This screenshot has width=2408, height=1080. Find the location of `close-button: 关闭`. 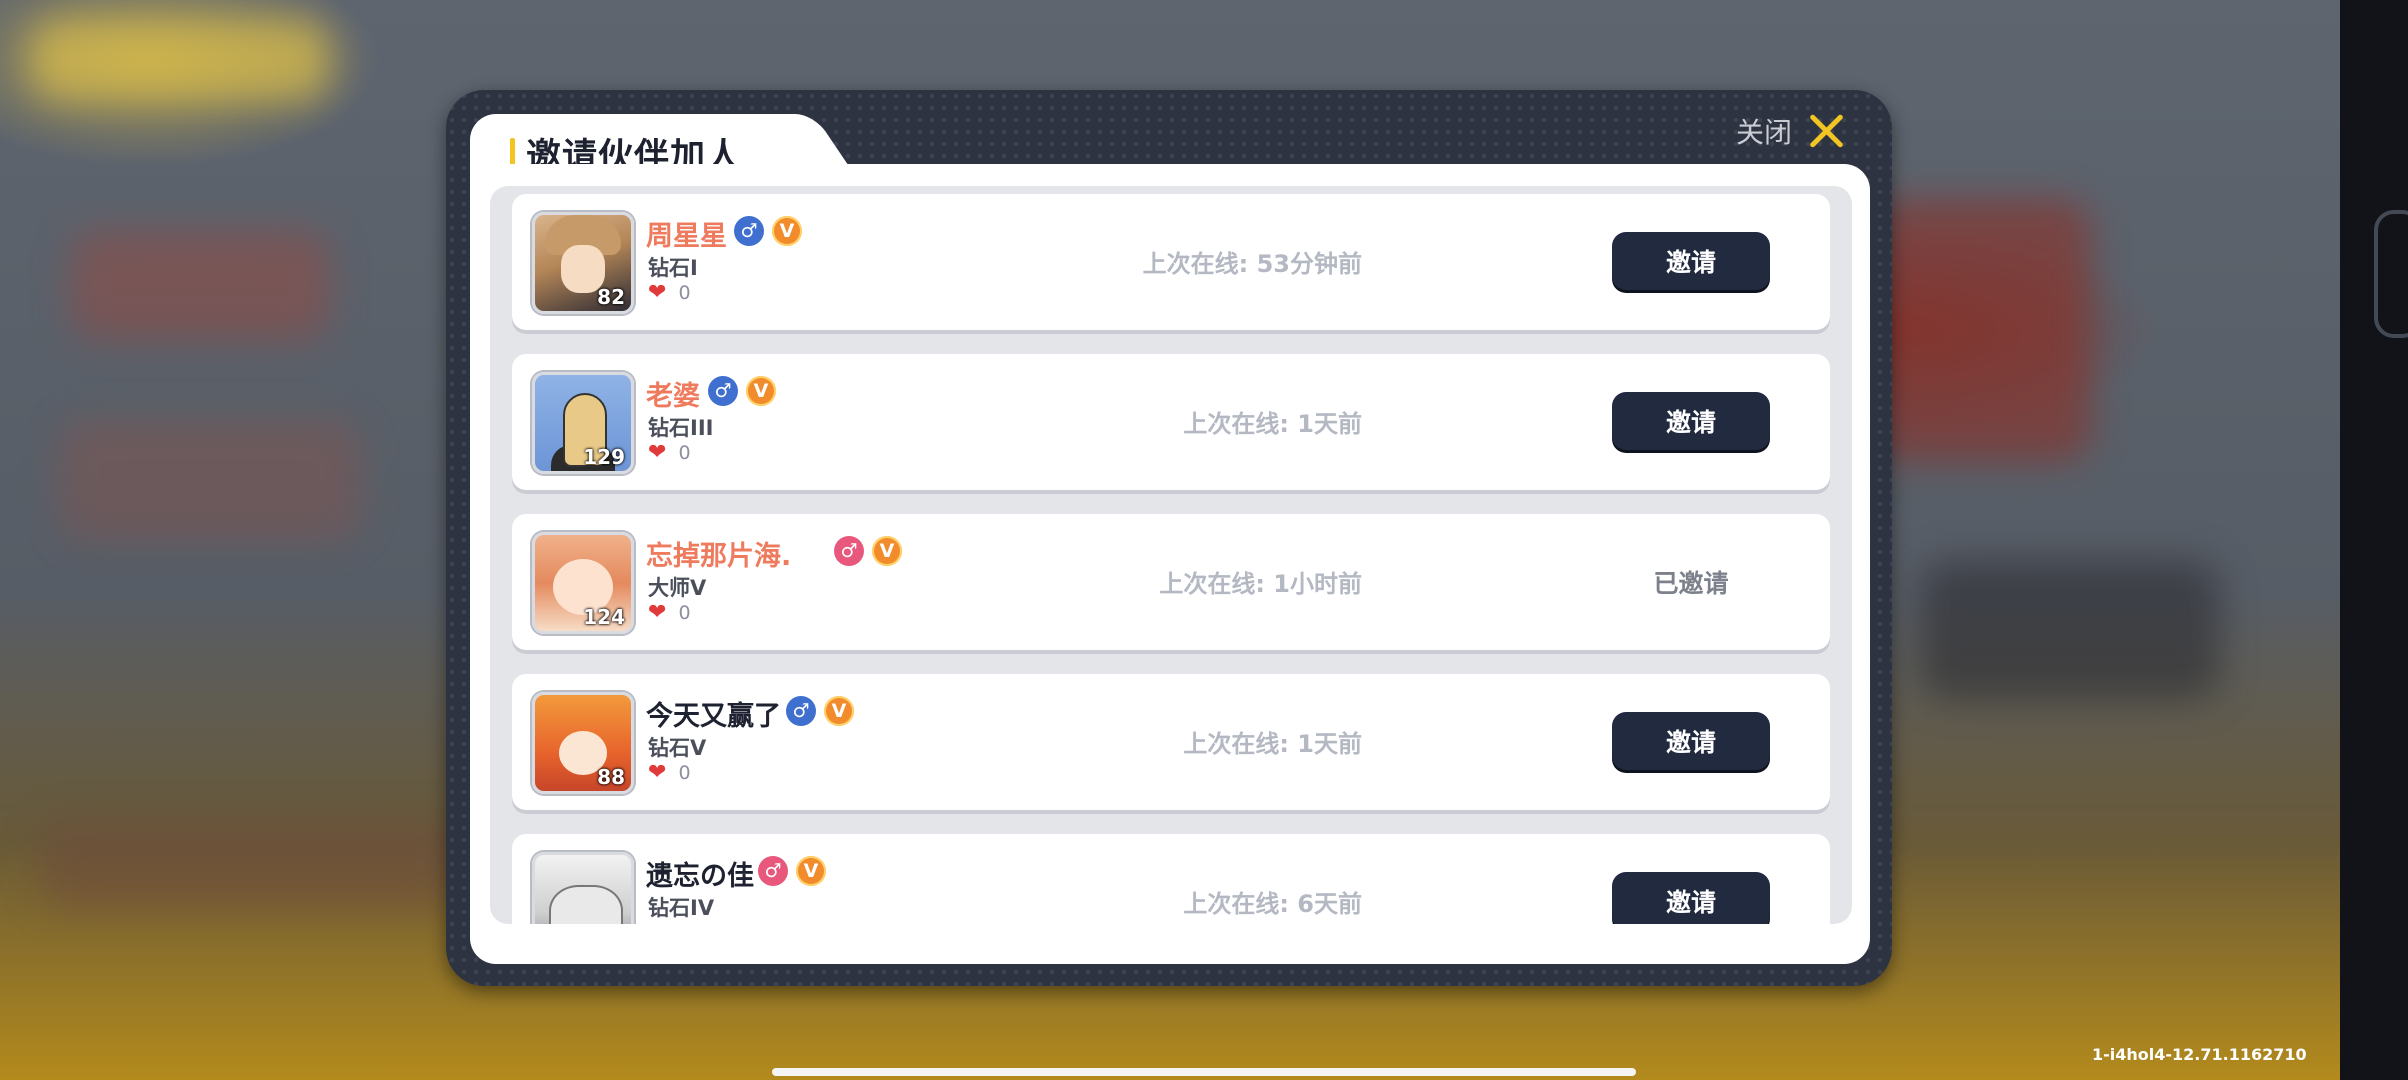

close-button: 关闭 is located at coordinates (1791, 131).